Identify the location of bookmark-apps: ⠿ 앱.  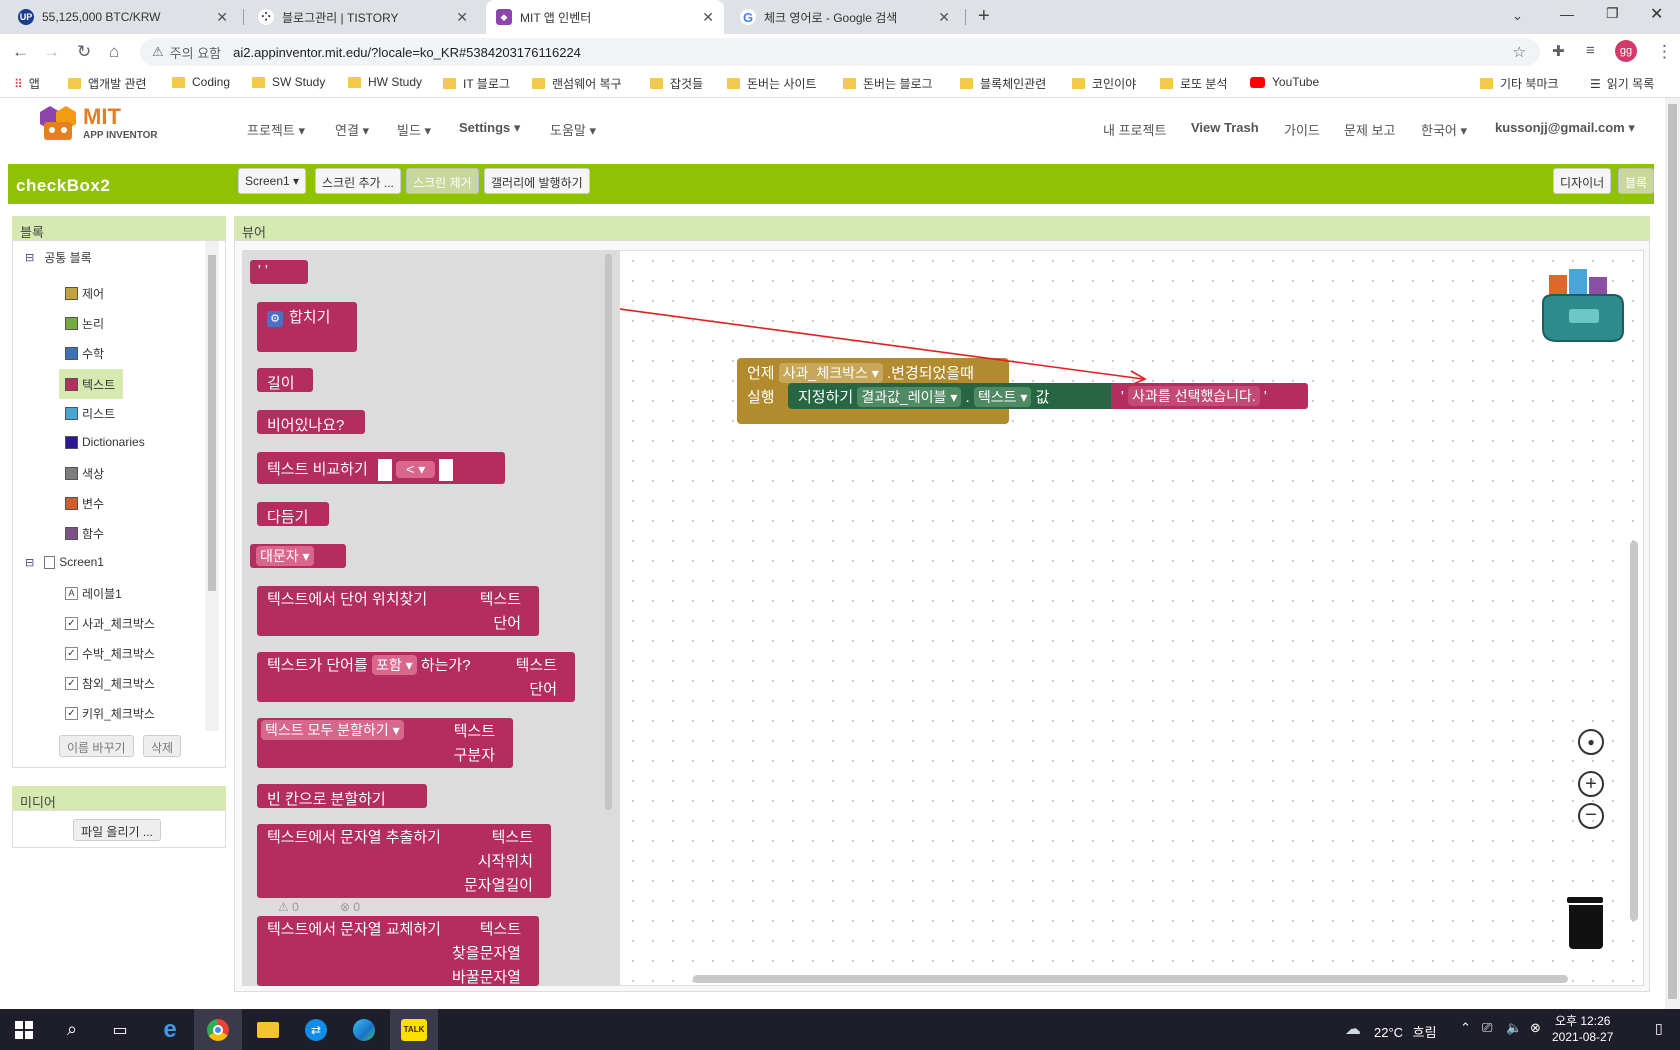
(27, 83).